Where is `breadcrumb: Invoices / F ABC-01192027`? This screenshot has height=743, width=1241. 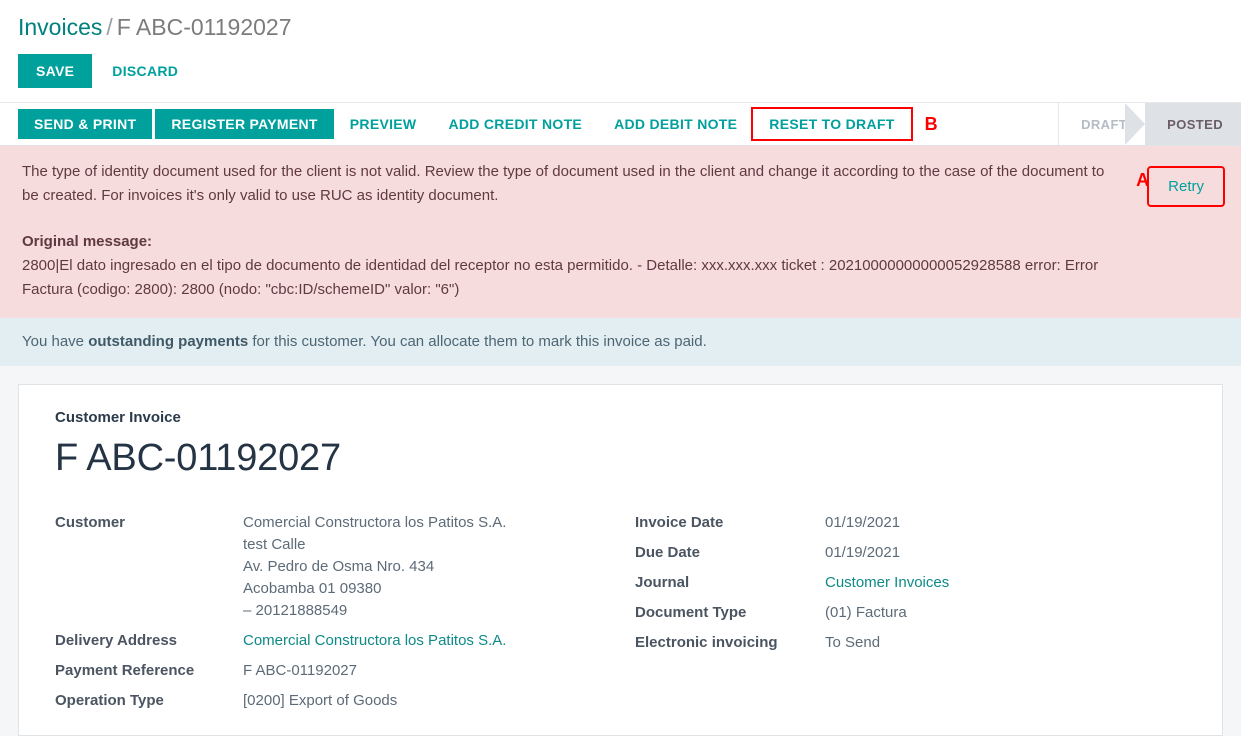 breadcrumb: Invoices / F ABC-01192027 is located at coordinates (620, 25).